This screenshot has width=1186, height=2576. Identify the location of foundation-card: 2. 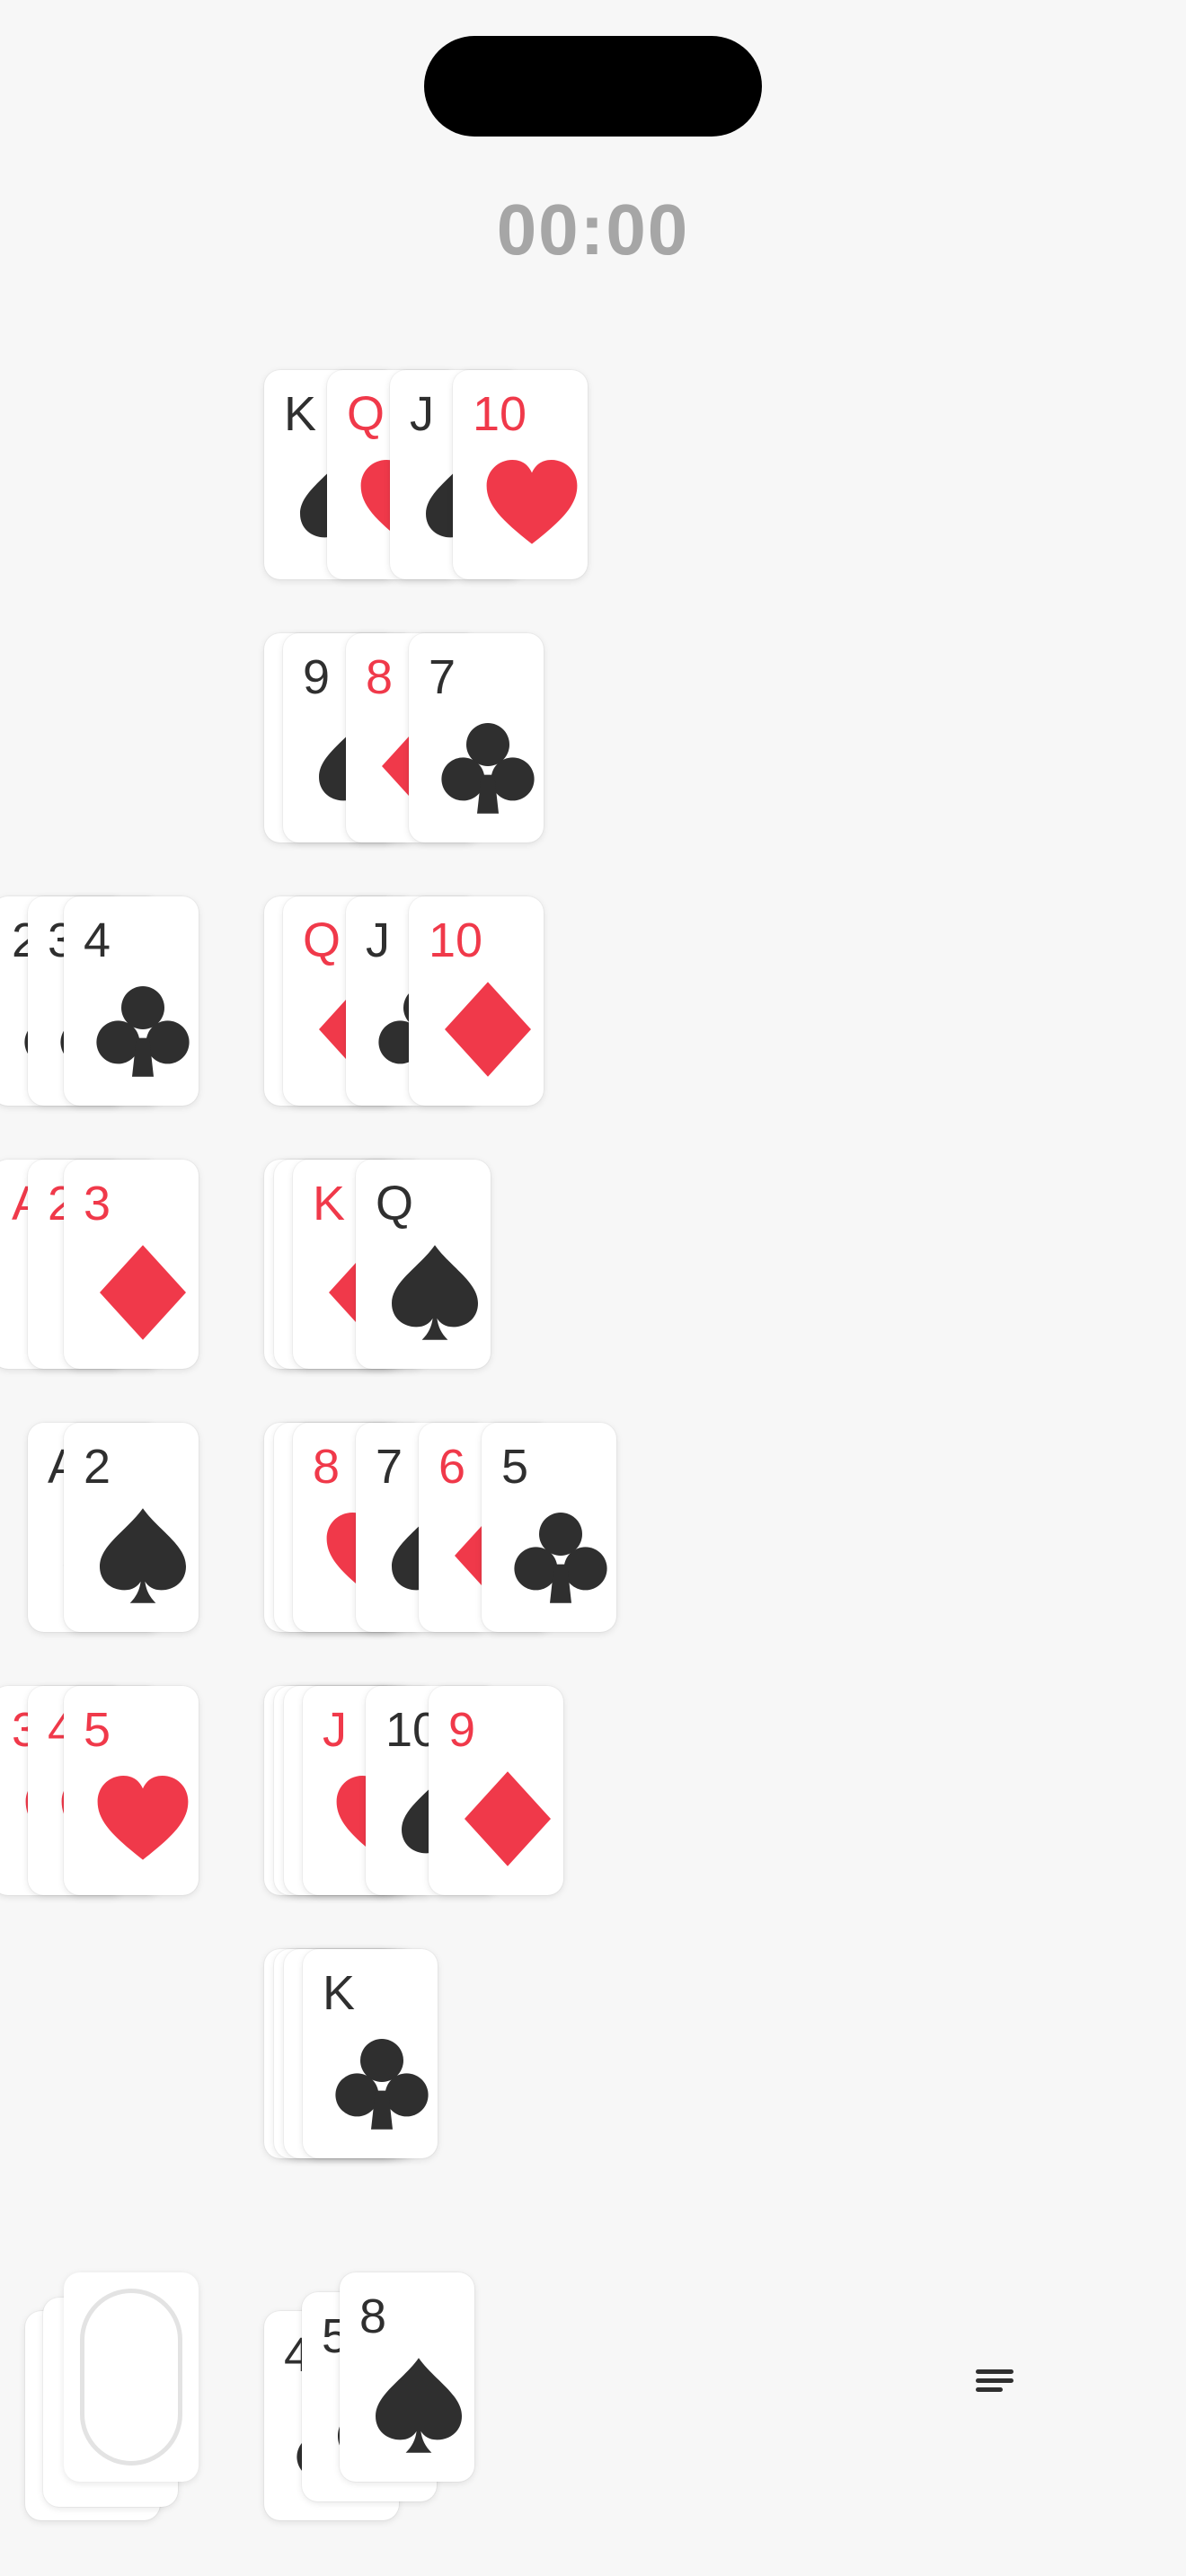
(131, 1527).